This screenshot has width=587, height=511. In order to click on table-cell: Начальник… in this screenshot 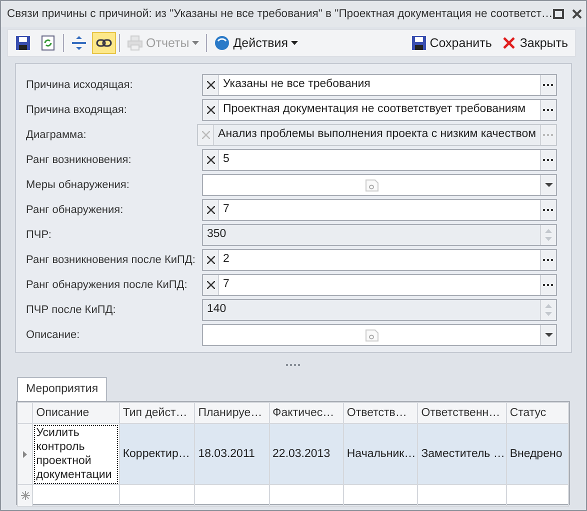, I will do `click(380, 454)`.